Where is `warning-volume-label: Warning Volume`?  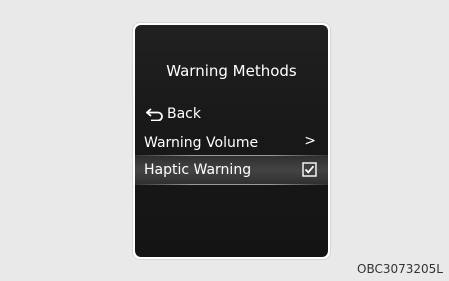
warning-volume-label: Warning Volume is located at coordinates (201, 142).